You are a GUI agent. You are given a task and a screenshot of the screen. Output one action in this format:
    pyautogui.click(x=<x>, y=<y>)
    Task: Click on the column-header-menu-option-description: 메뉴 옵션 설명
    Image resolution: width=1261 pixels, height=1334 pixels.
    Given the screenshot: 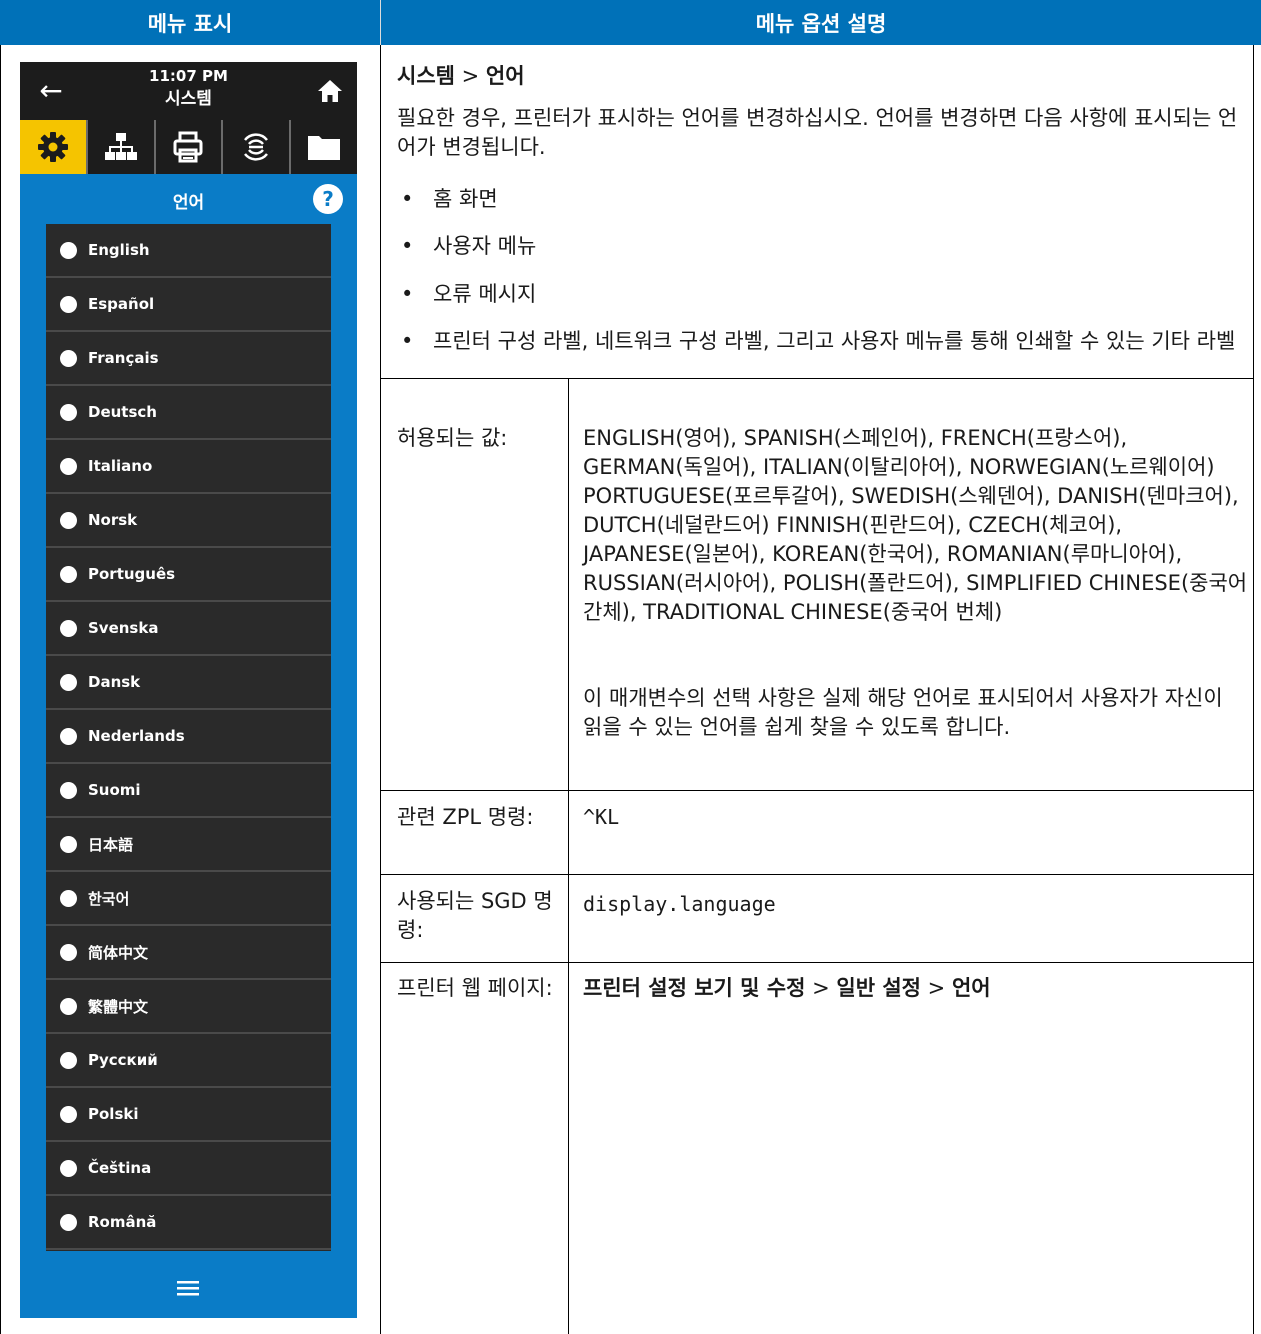 What is the action you would take?
    pyautogui.click(x=820, y=22)
    